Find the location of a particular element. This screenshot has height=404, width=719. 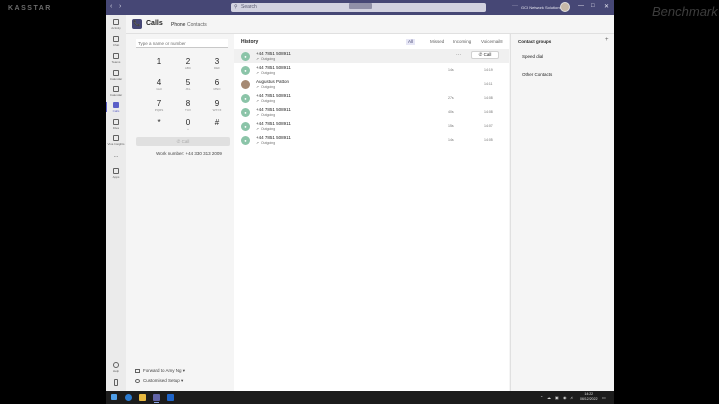

minimize-button: — is located at coordinates (581, 6).